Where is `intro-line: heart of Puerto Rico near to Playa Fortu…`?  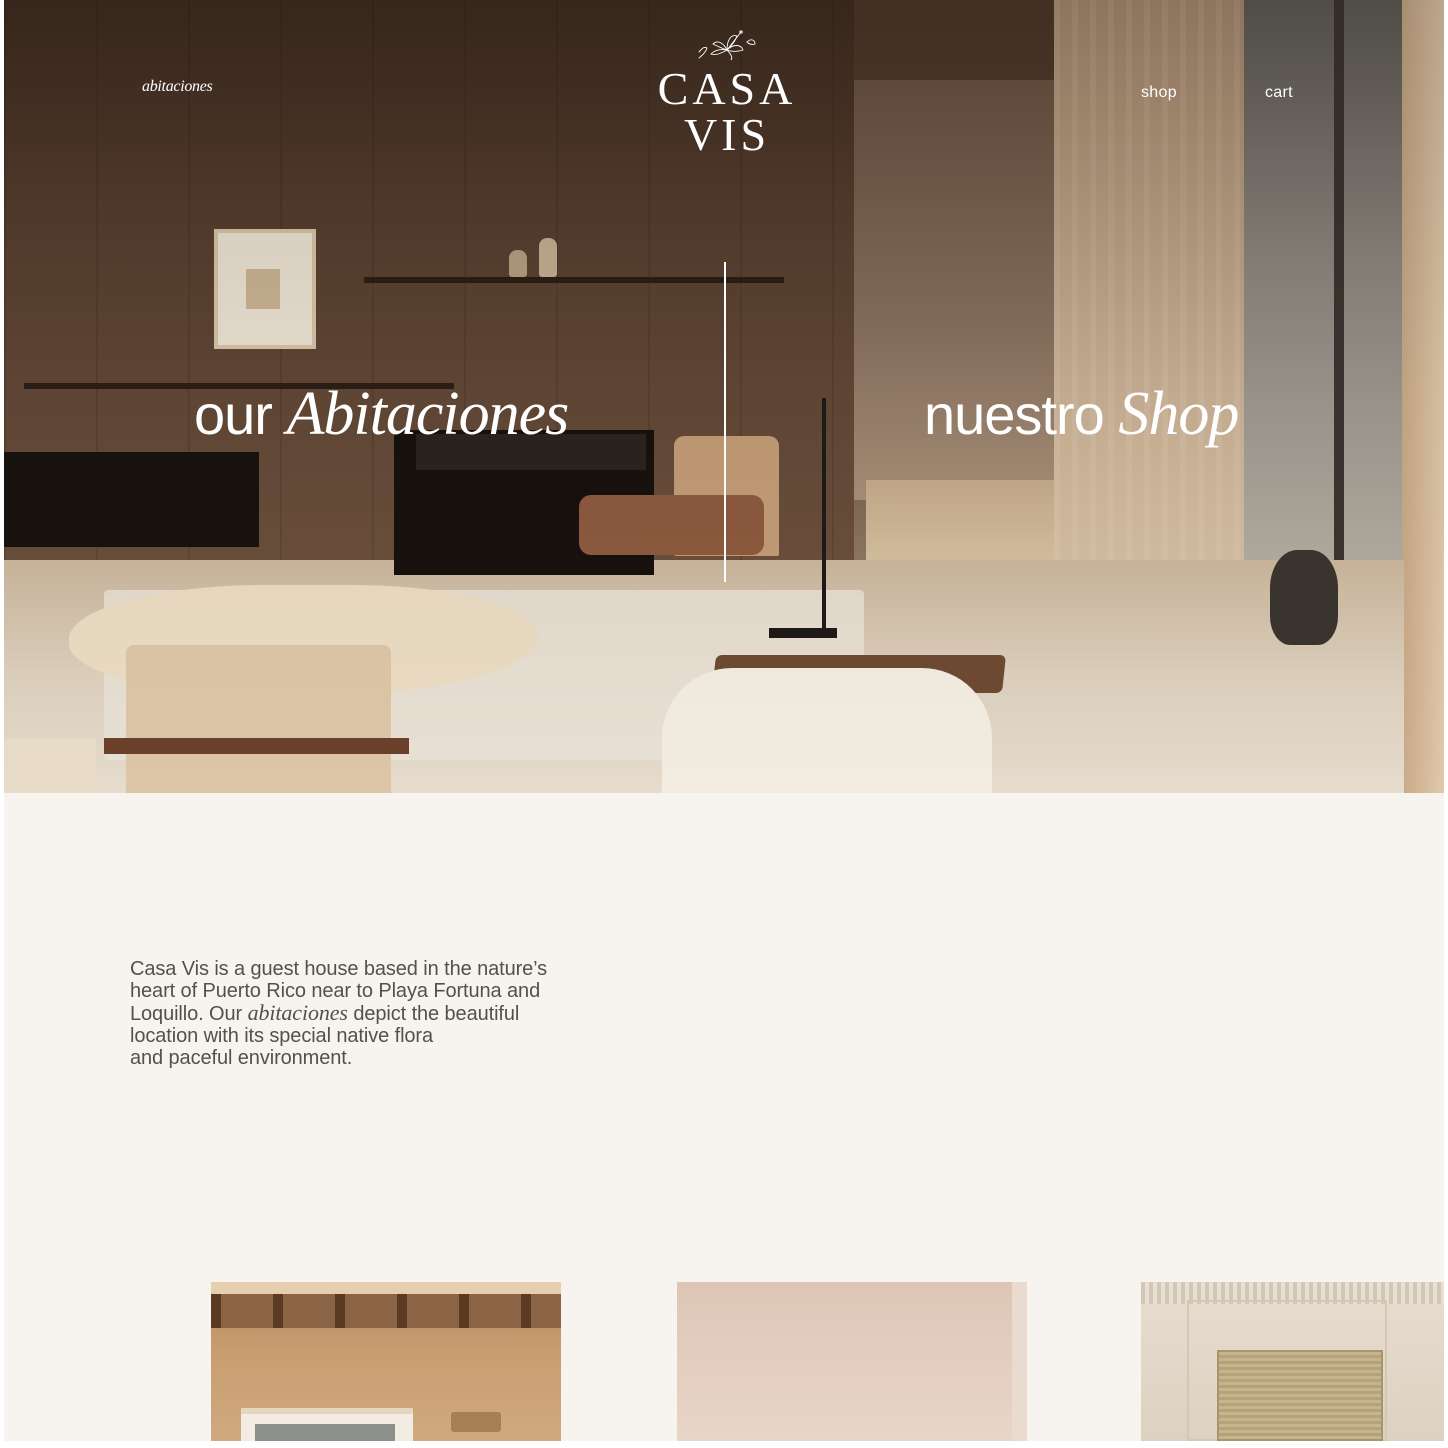 intro-line: heart of Puerto Rico near to Playa Fortu… is located at coordinates (335, 991).